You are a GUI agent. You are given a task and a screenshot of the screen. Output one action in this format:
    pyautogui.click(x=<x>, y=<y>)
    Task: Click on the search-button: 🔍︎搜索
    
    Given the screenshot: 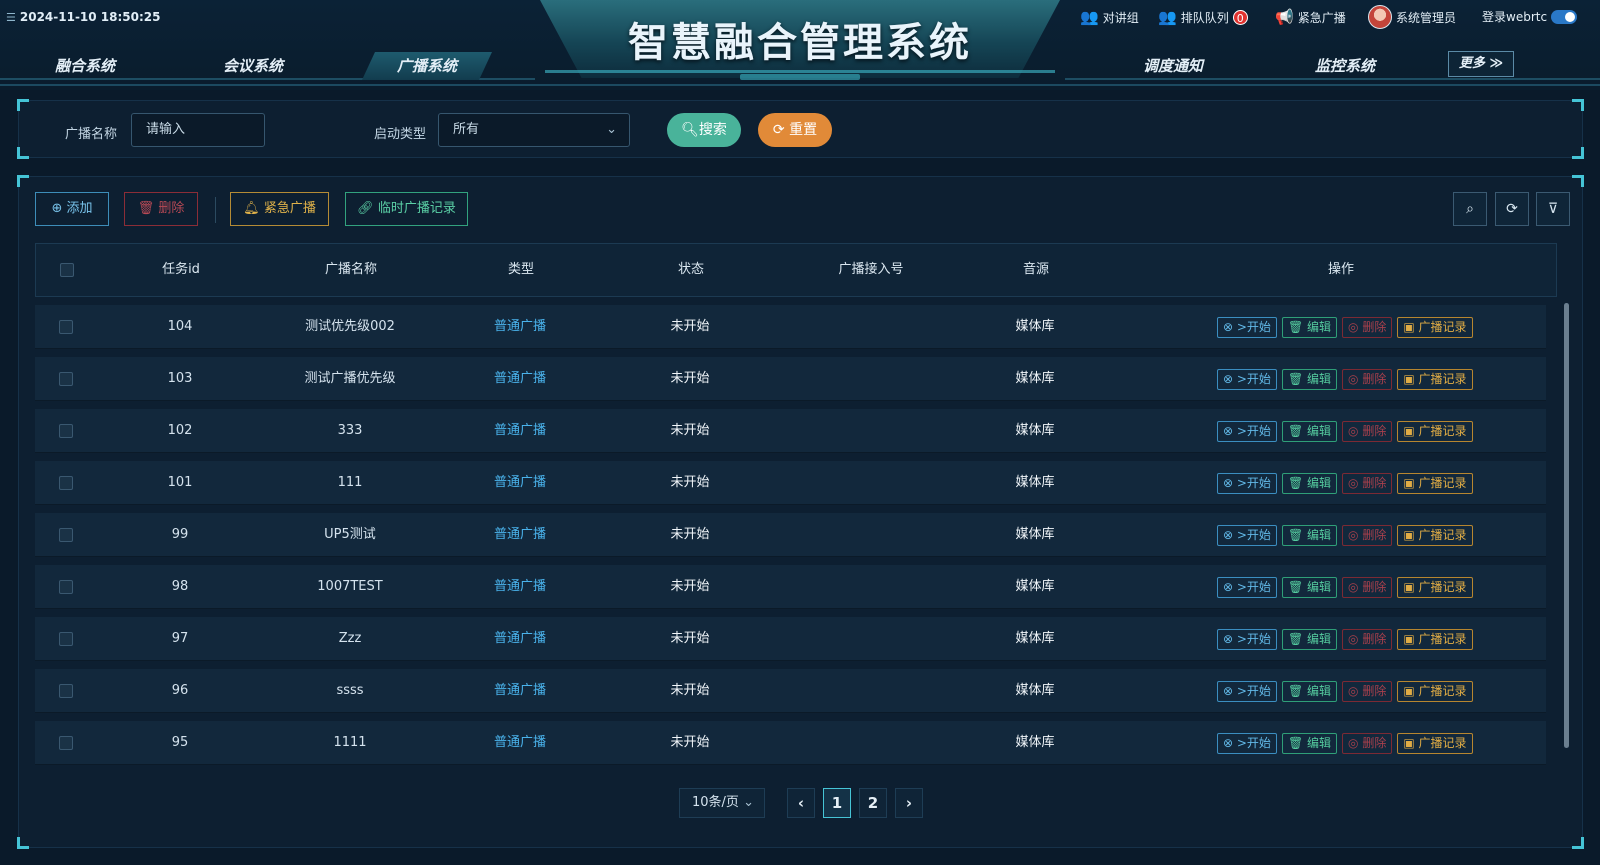 What is the action you would take?
    pyautogui.click(x=704, y=130)
    